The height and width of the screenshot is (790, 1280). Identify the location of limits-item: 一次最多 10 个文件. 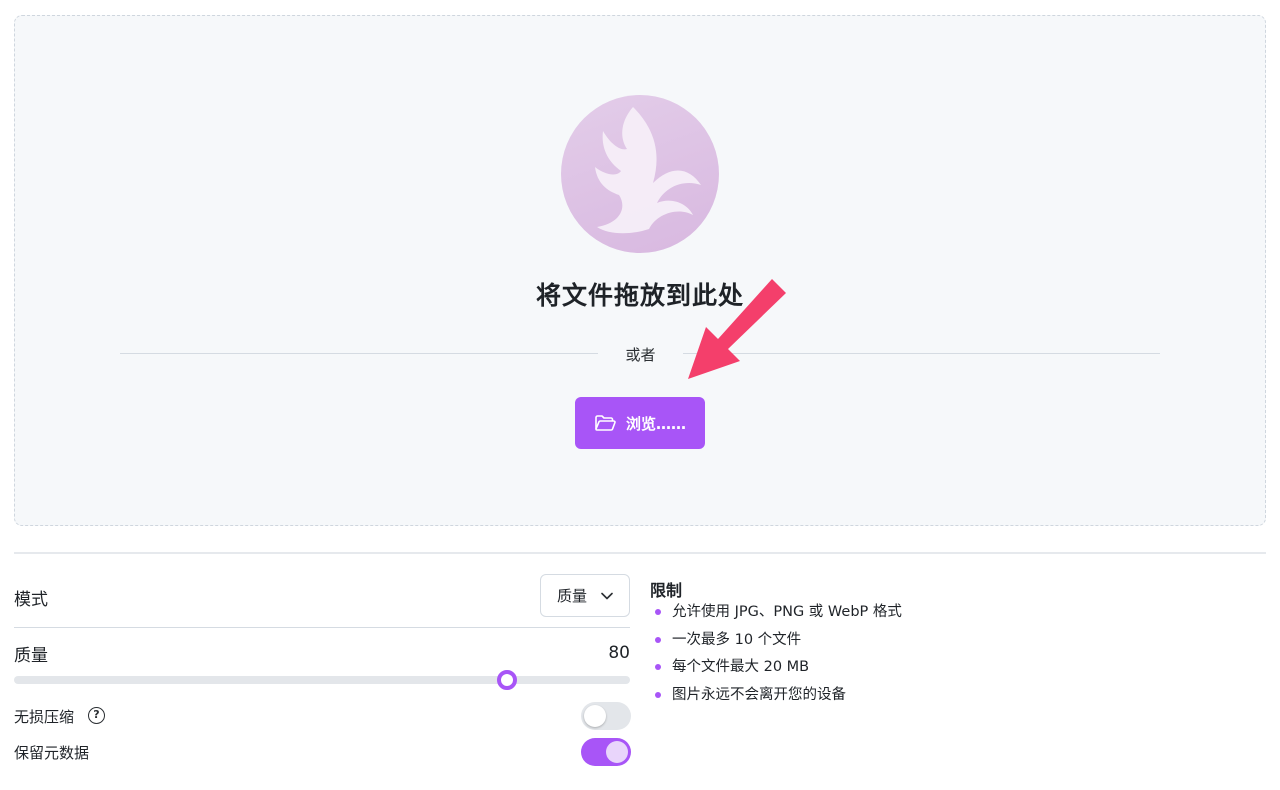
(778, 643).